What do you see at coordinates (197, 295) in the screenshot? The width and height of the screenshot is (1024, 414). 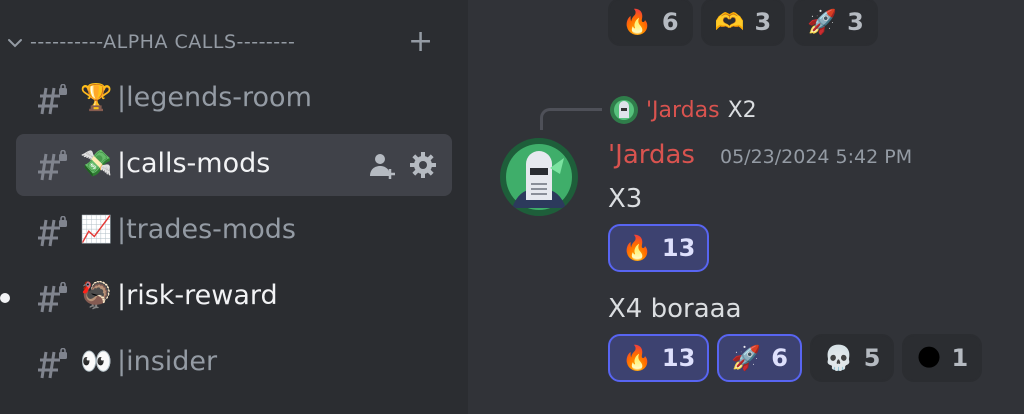 I see `channel-name: |risk-reward` at bounding box center [197, 295].